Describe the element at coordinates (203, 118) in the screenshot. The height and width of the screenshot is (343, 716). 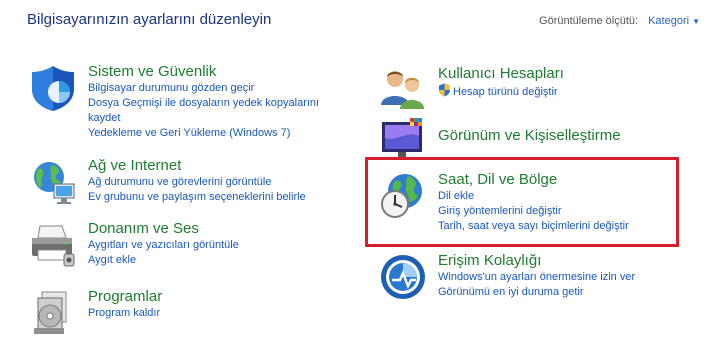
I see `link-file-history-cont: kaydet` at that location.